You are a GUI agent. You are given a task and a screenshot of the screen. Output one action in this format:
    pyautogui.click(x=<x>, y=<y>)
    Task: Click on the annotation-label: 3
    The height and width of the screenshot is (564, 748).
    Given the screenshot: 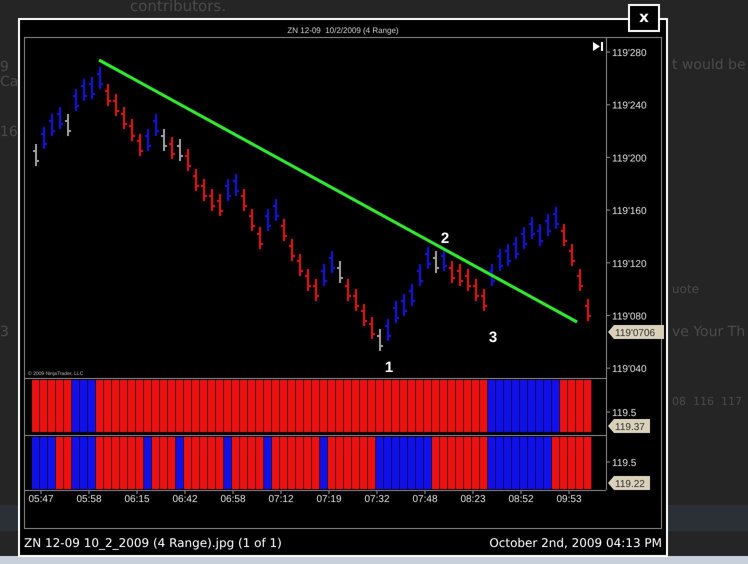 What is the action you would take?
    pyautogui.click(x=493, y=337)
    